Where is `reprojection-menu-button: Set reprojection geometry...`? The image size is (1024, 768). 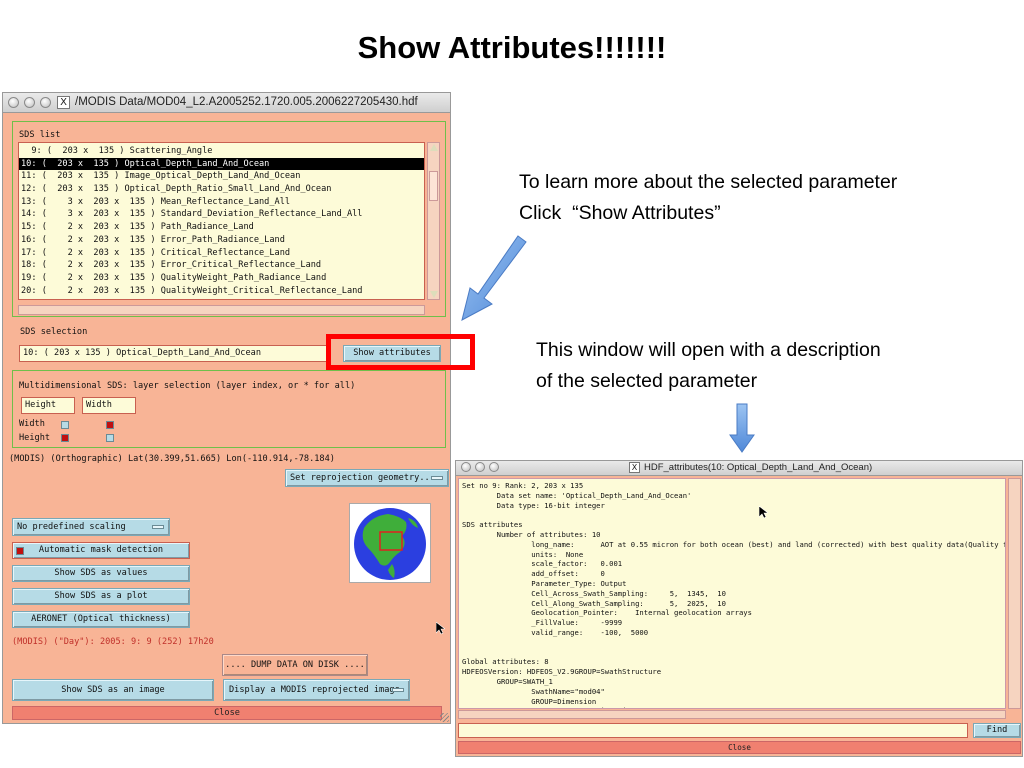 reprojection-menu-button: Set reprojection geometry... is located at coordinates (367, 478).